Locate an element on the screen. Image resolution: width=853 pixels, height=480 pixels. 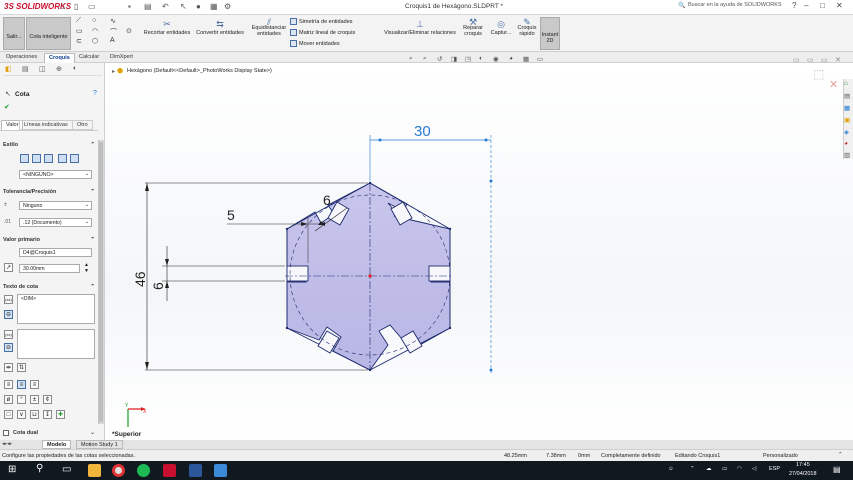
tab-motion-study: Motion Study 1 is located at coordinates (99, 444).